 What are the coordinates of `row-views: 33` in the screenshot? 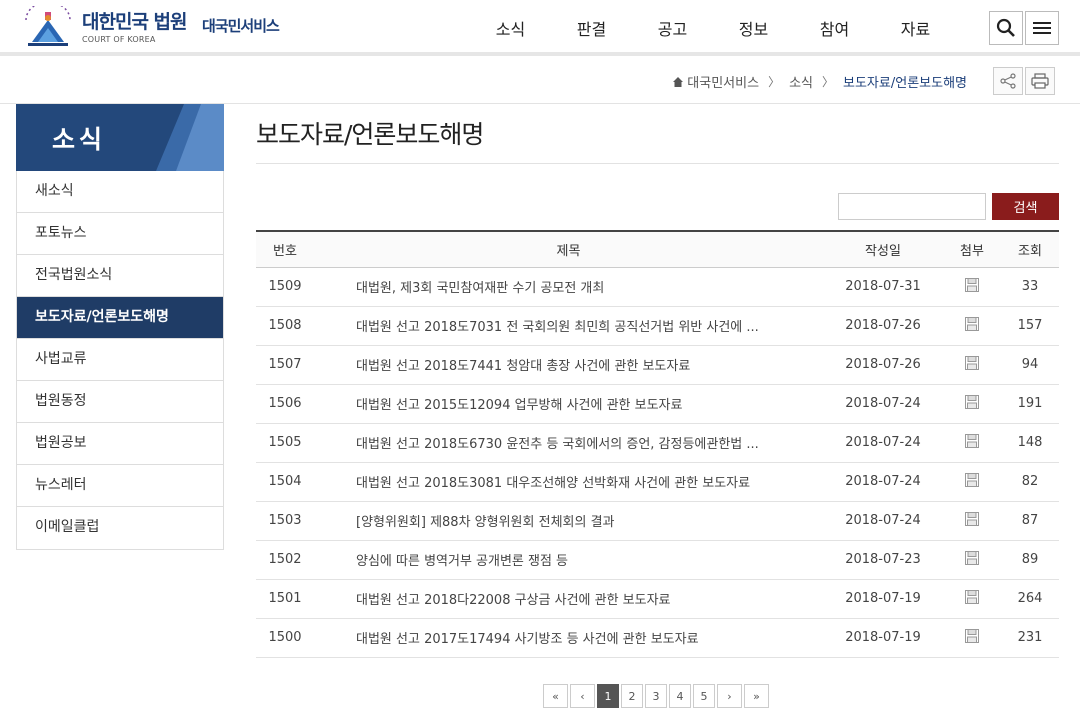 It's located at (1030, 287).